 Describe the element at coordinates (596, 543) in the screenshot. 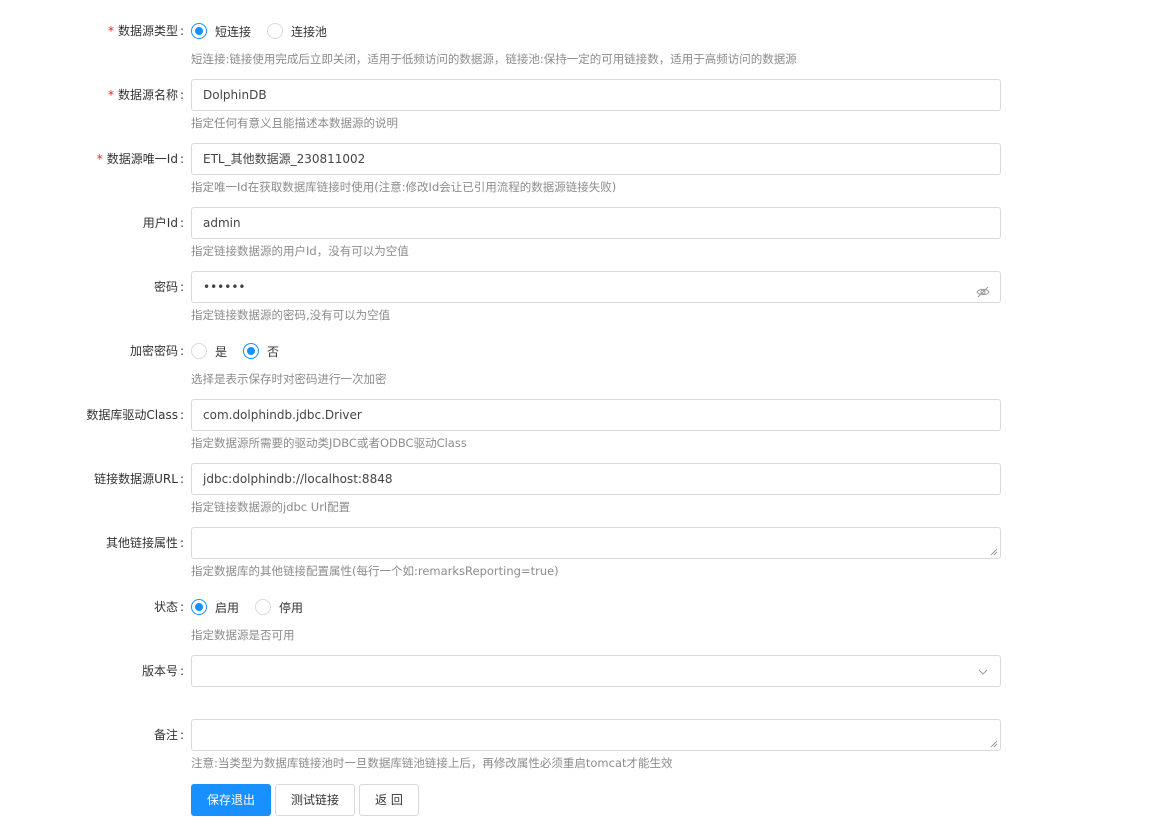

I see `props-textarea` at that location.